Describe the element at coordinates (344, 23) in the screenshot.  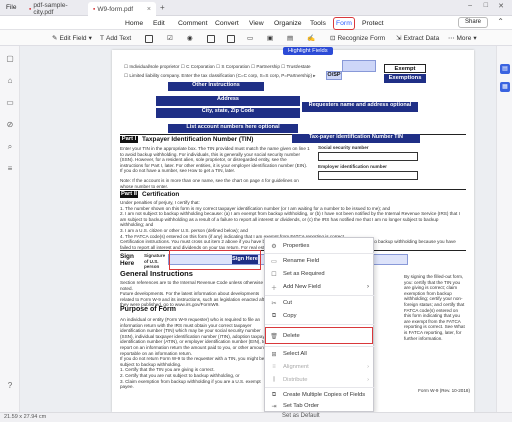
I see `menu-form: Form` at that location.